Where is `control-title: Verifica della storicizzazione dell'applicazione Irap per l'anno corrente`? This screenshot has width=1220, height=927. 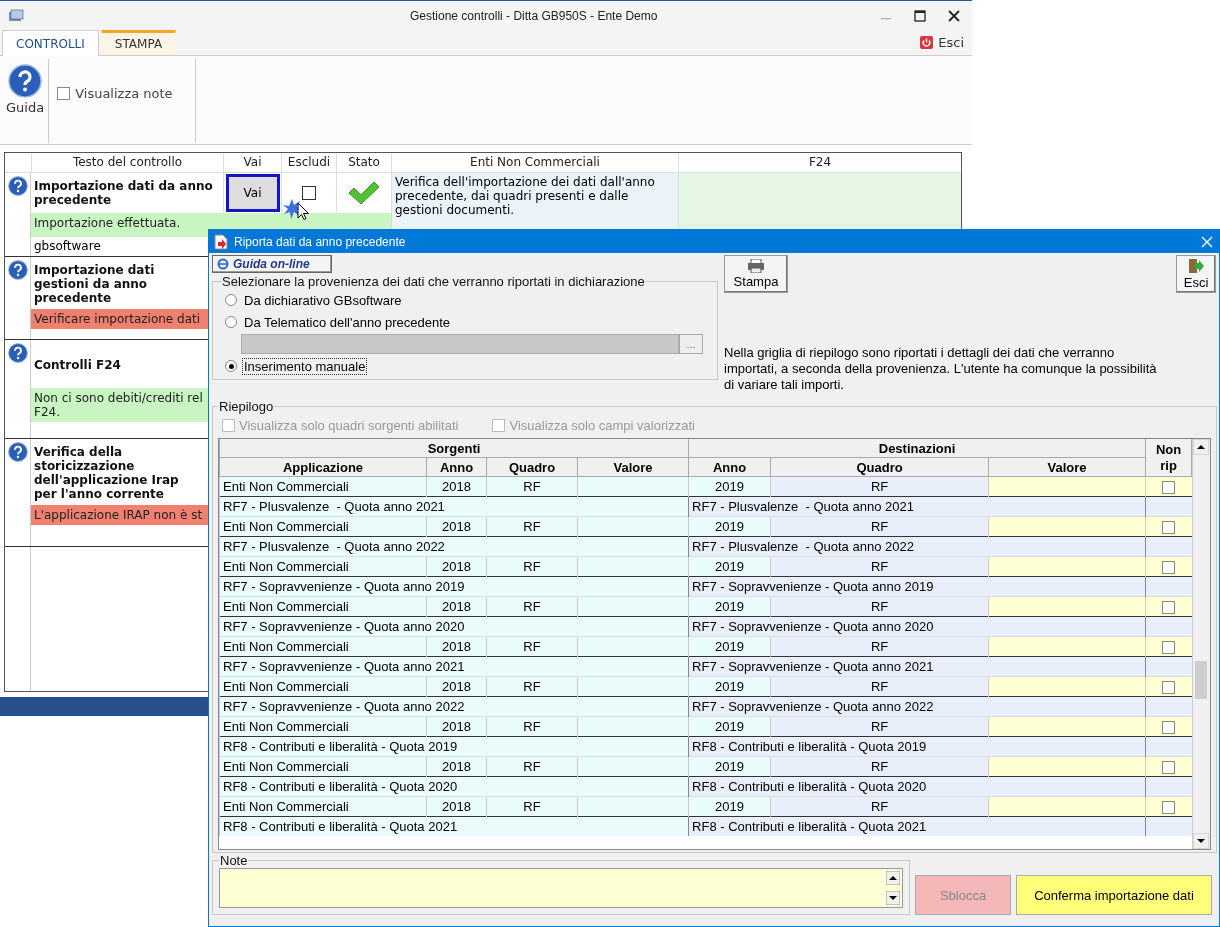
control-title: Verifica della storicizzazione dell'applicazione Irap per l'anno corrente is located at coordinates (106, 472).